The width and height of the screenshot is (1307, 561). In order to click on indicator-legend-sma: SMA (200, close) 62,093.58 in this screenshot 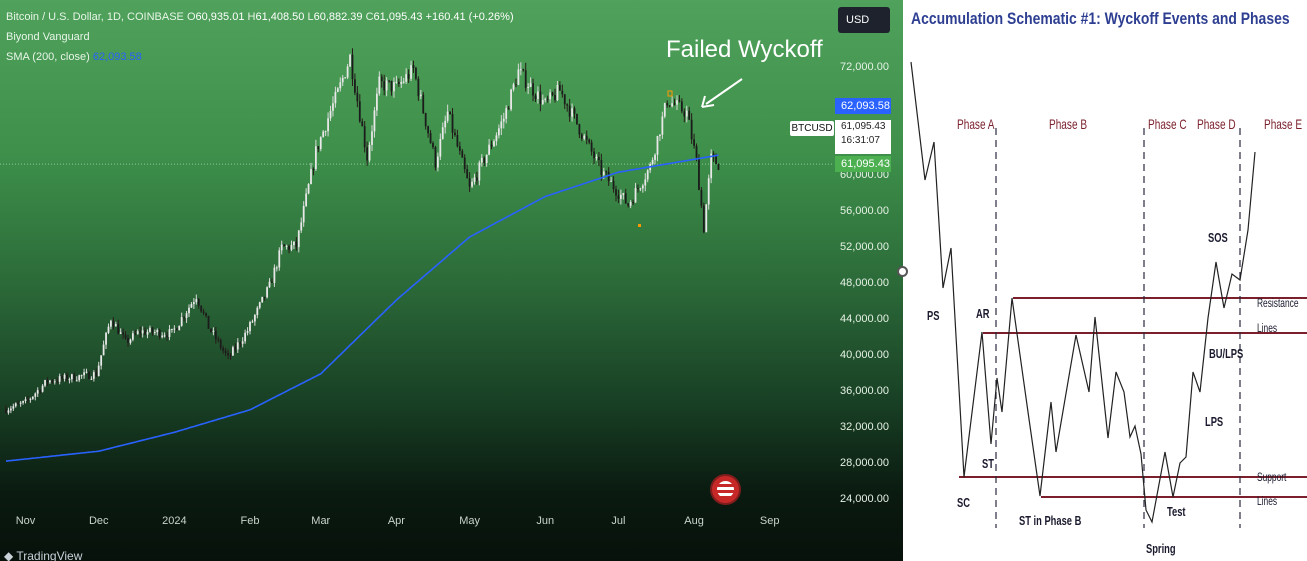, I will do `click(74, 57)`.